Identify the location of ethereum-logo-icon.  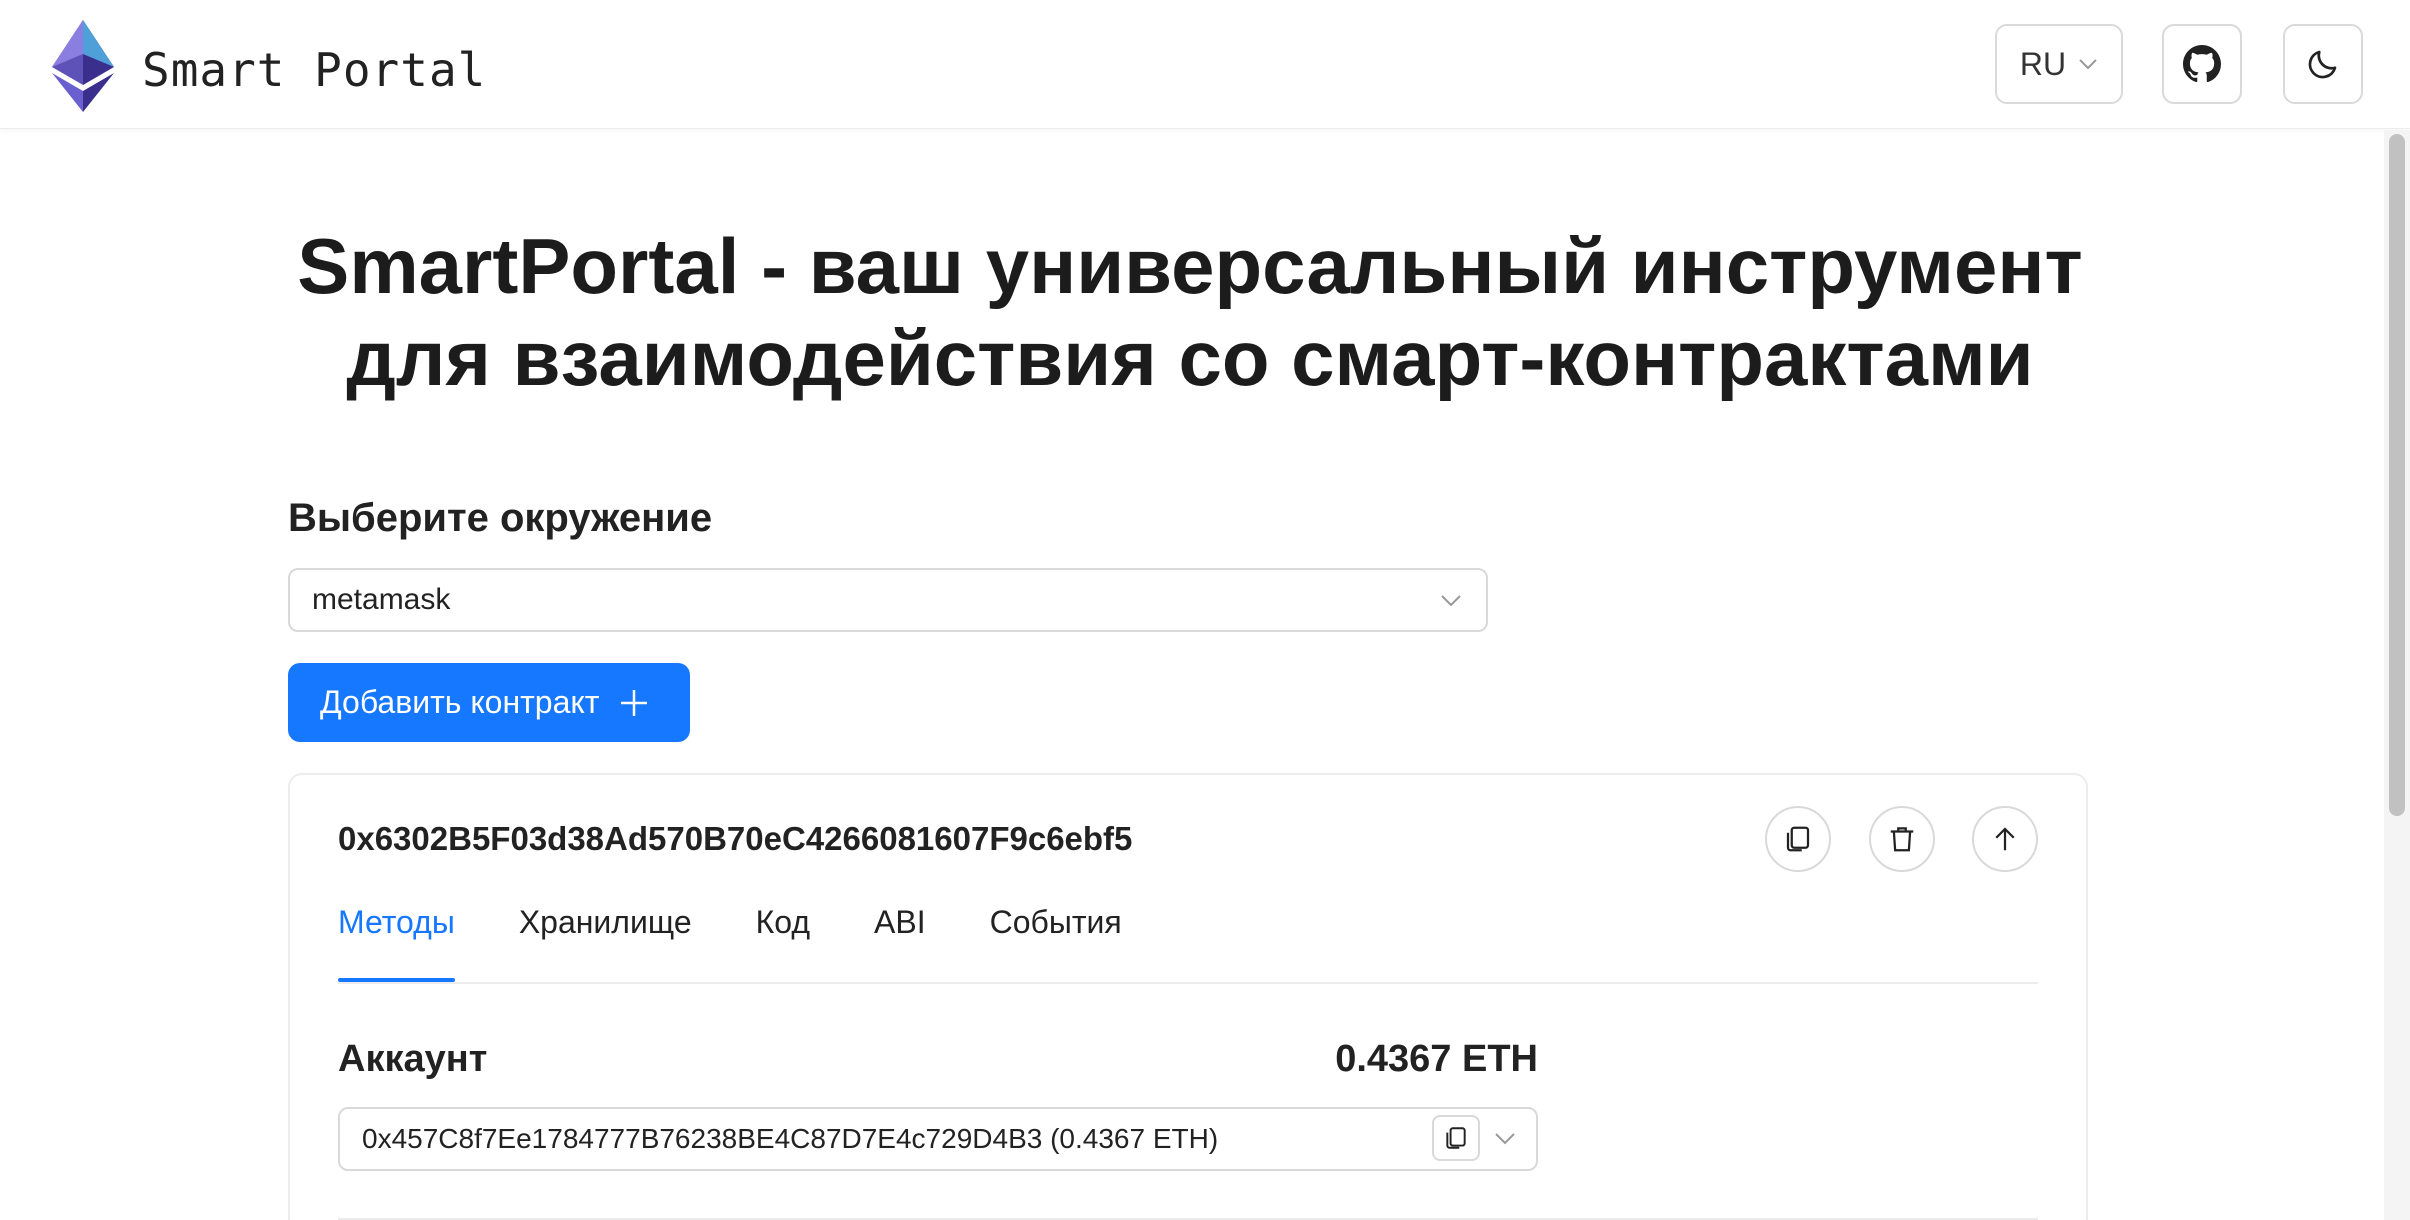
(83, 66).